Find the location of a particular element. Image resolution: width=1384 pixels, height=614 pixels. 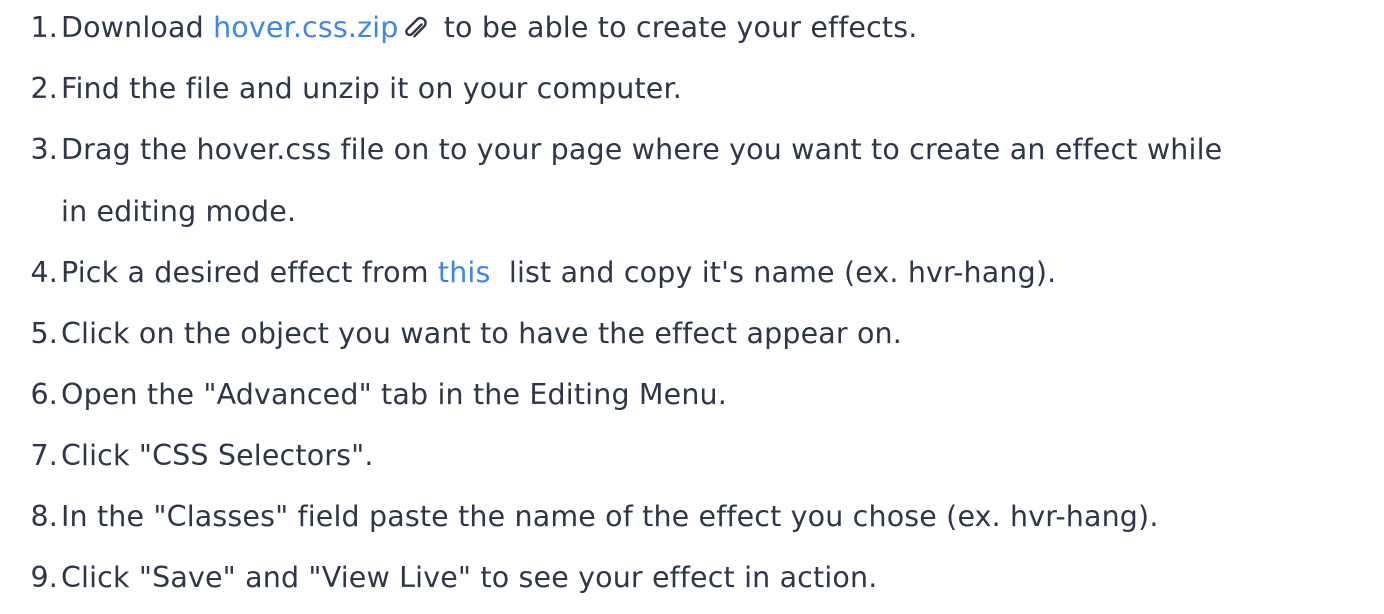

this-link: this is located at coordinates (464, 272).